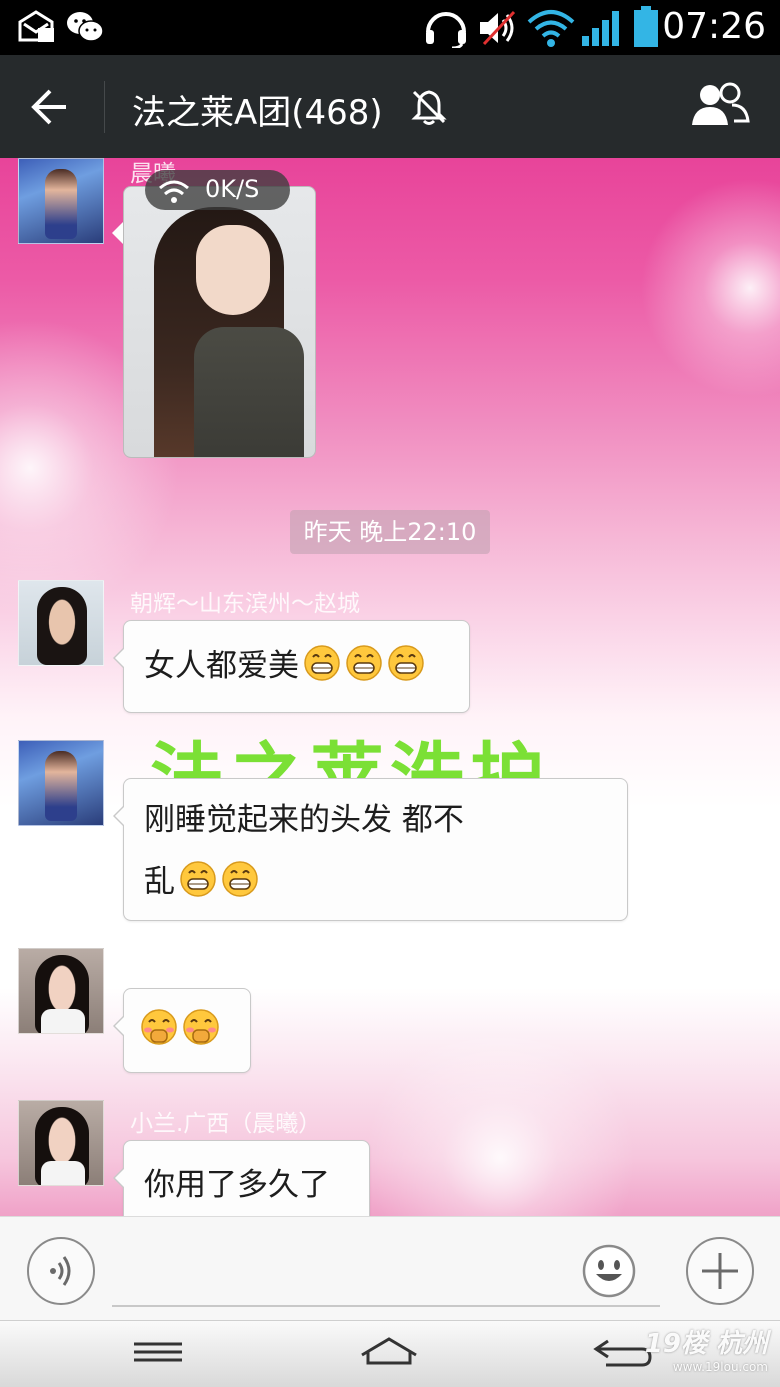 The image size is (780, 1387). I want to click on status-time: 07:26, so click(714, 26).